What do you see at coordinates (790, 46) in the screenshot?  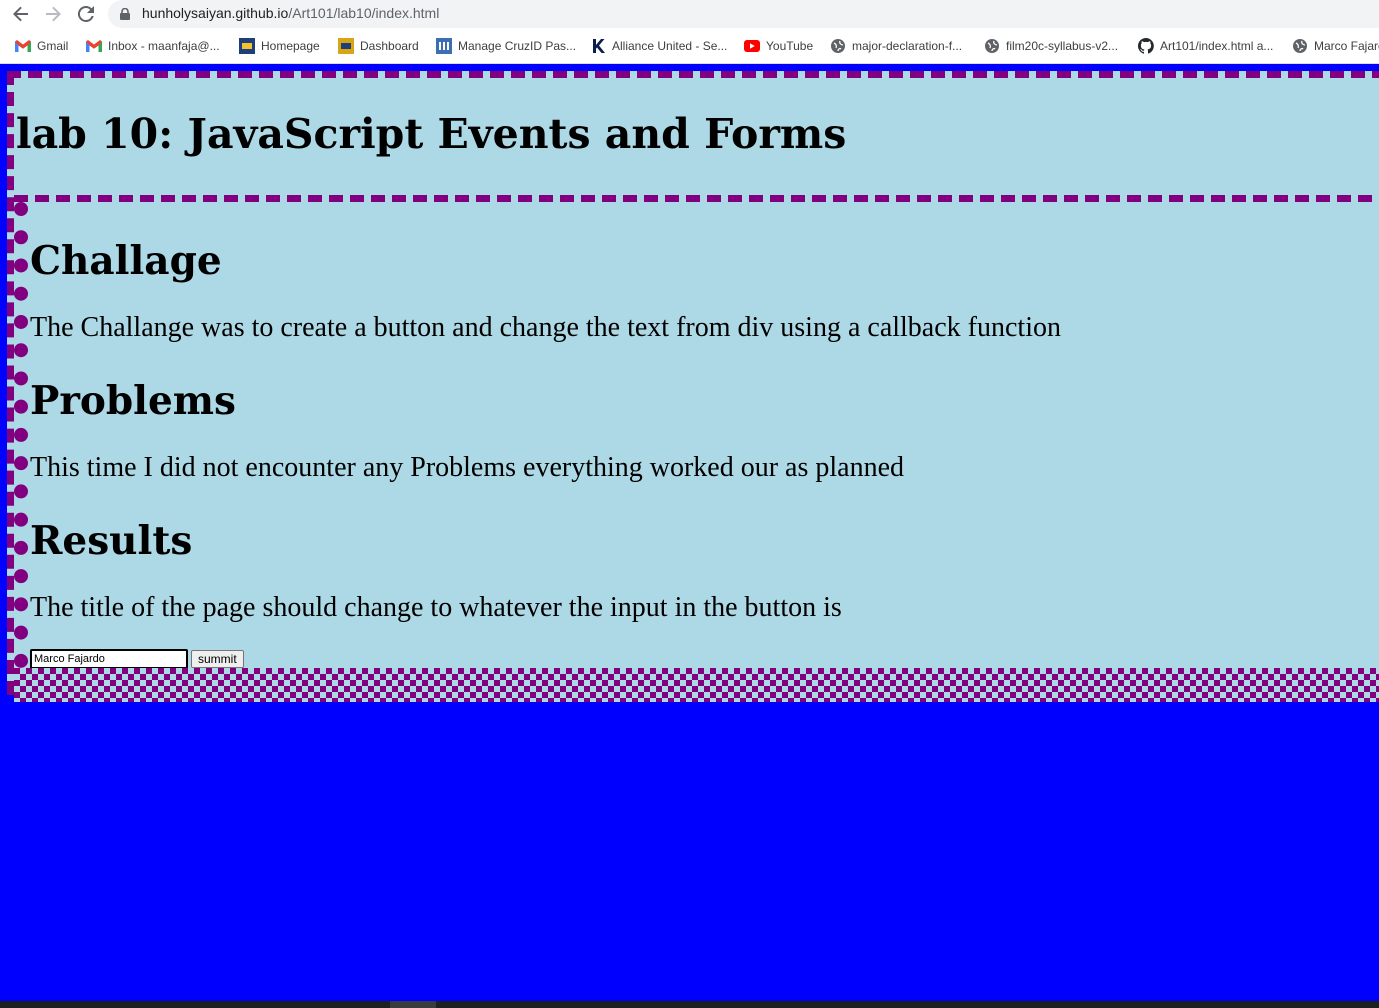 I see `bookmark-label: YouTube` at bounding box center [790, 46].